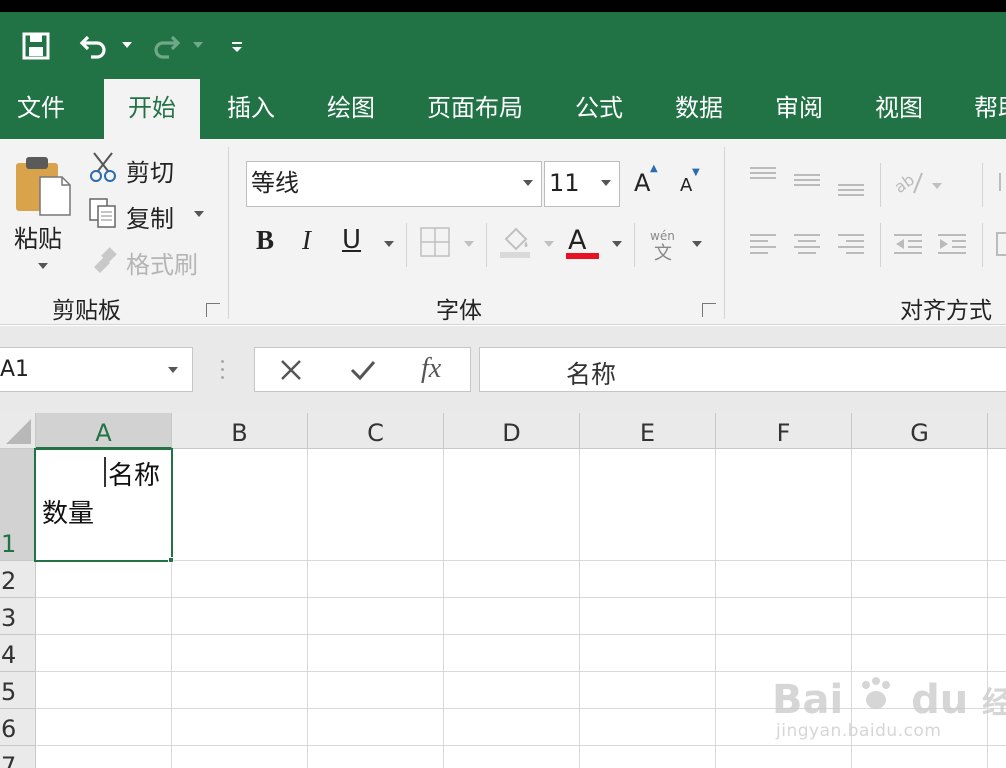  Describe the element at coordinates (690, 181) in the screenshot. I see `shrink-font-button: A ▼` at that location.